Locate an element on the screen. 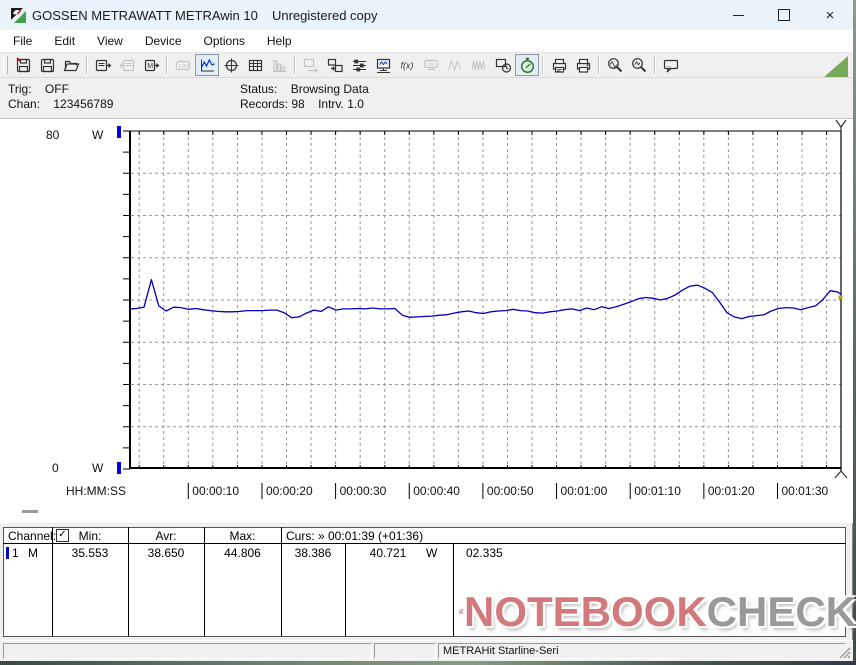  display-setup-button is located at coordinates (383, 65).